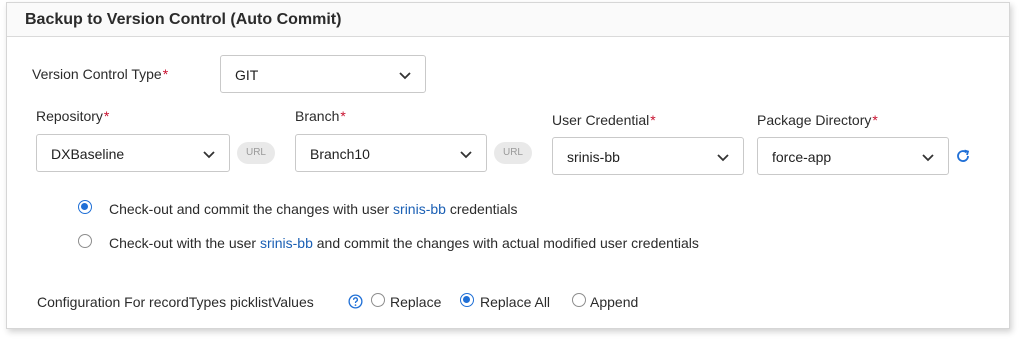 The width and height of the screenshot is (1024, 346). I want to click on repository-label: Repository*, so click(72, 116).